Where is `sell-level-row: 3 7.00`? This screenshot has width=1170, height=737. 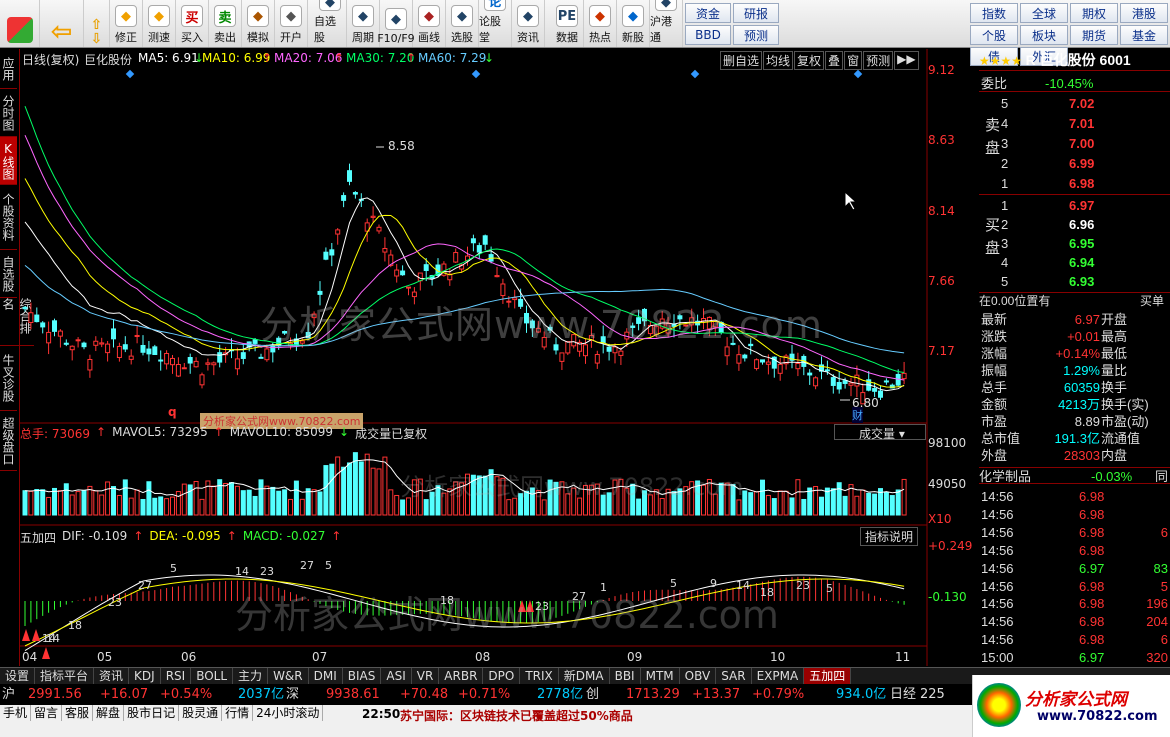 sell-level-row: 3 7.00 is located at coordinates (1074, 143).